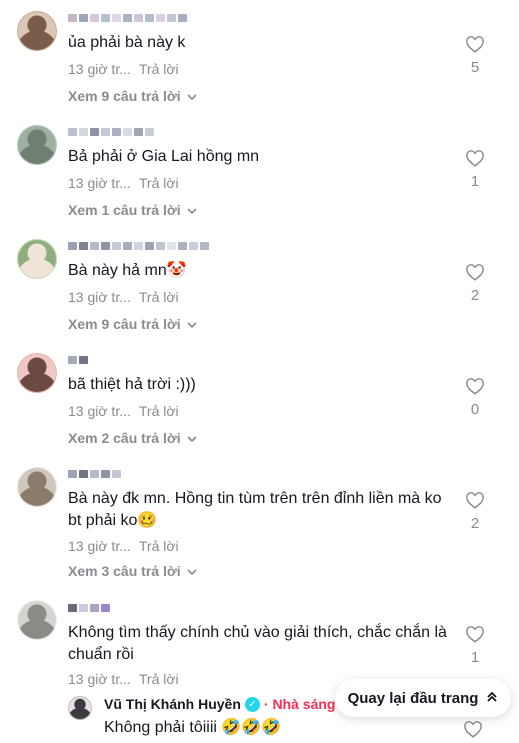  Describe the element at coordinates (252, 704) in the screenshot. I see `verified-badge-icon: ✓` at that location.